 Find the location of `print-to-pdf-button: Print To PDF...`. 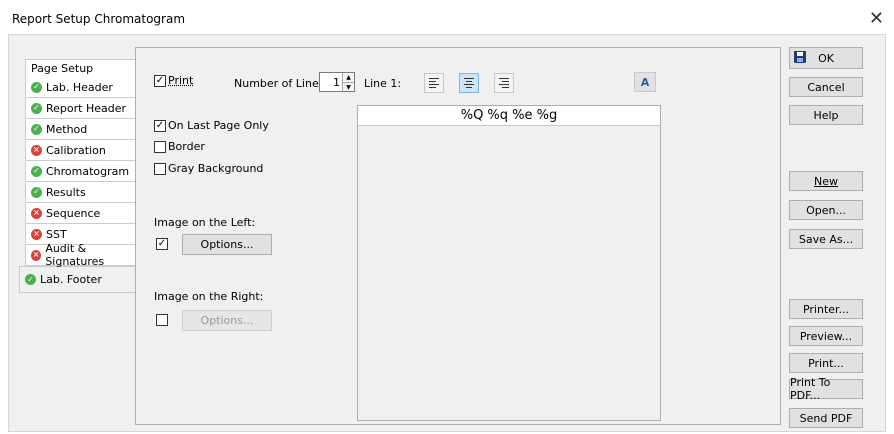

print-to-pdf-button: Print To PDF... is located at coordinates (826, 389).